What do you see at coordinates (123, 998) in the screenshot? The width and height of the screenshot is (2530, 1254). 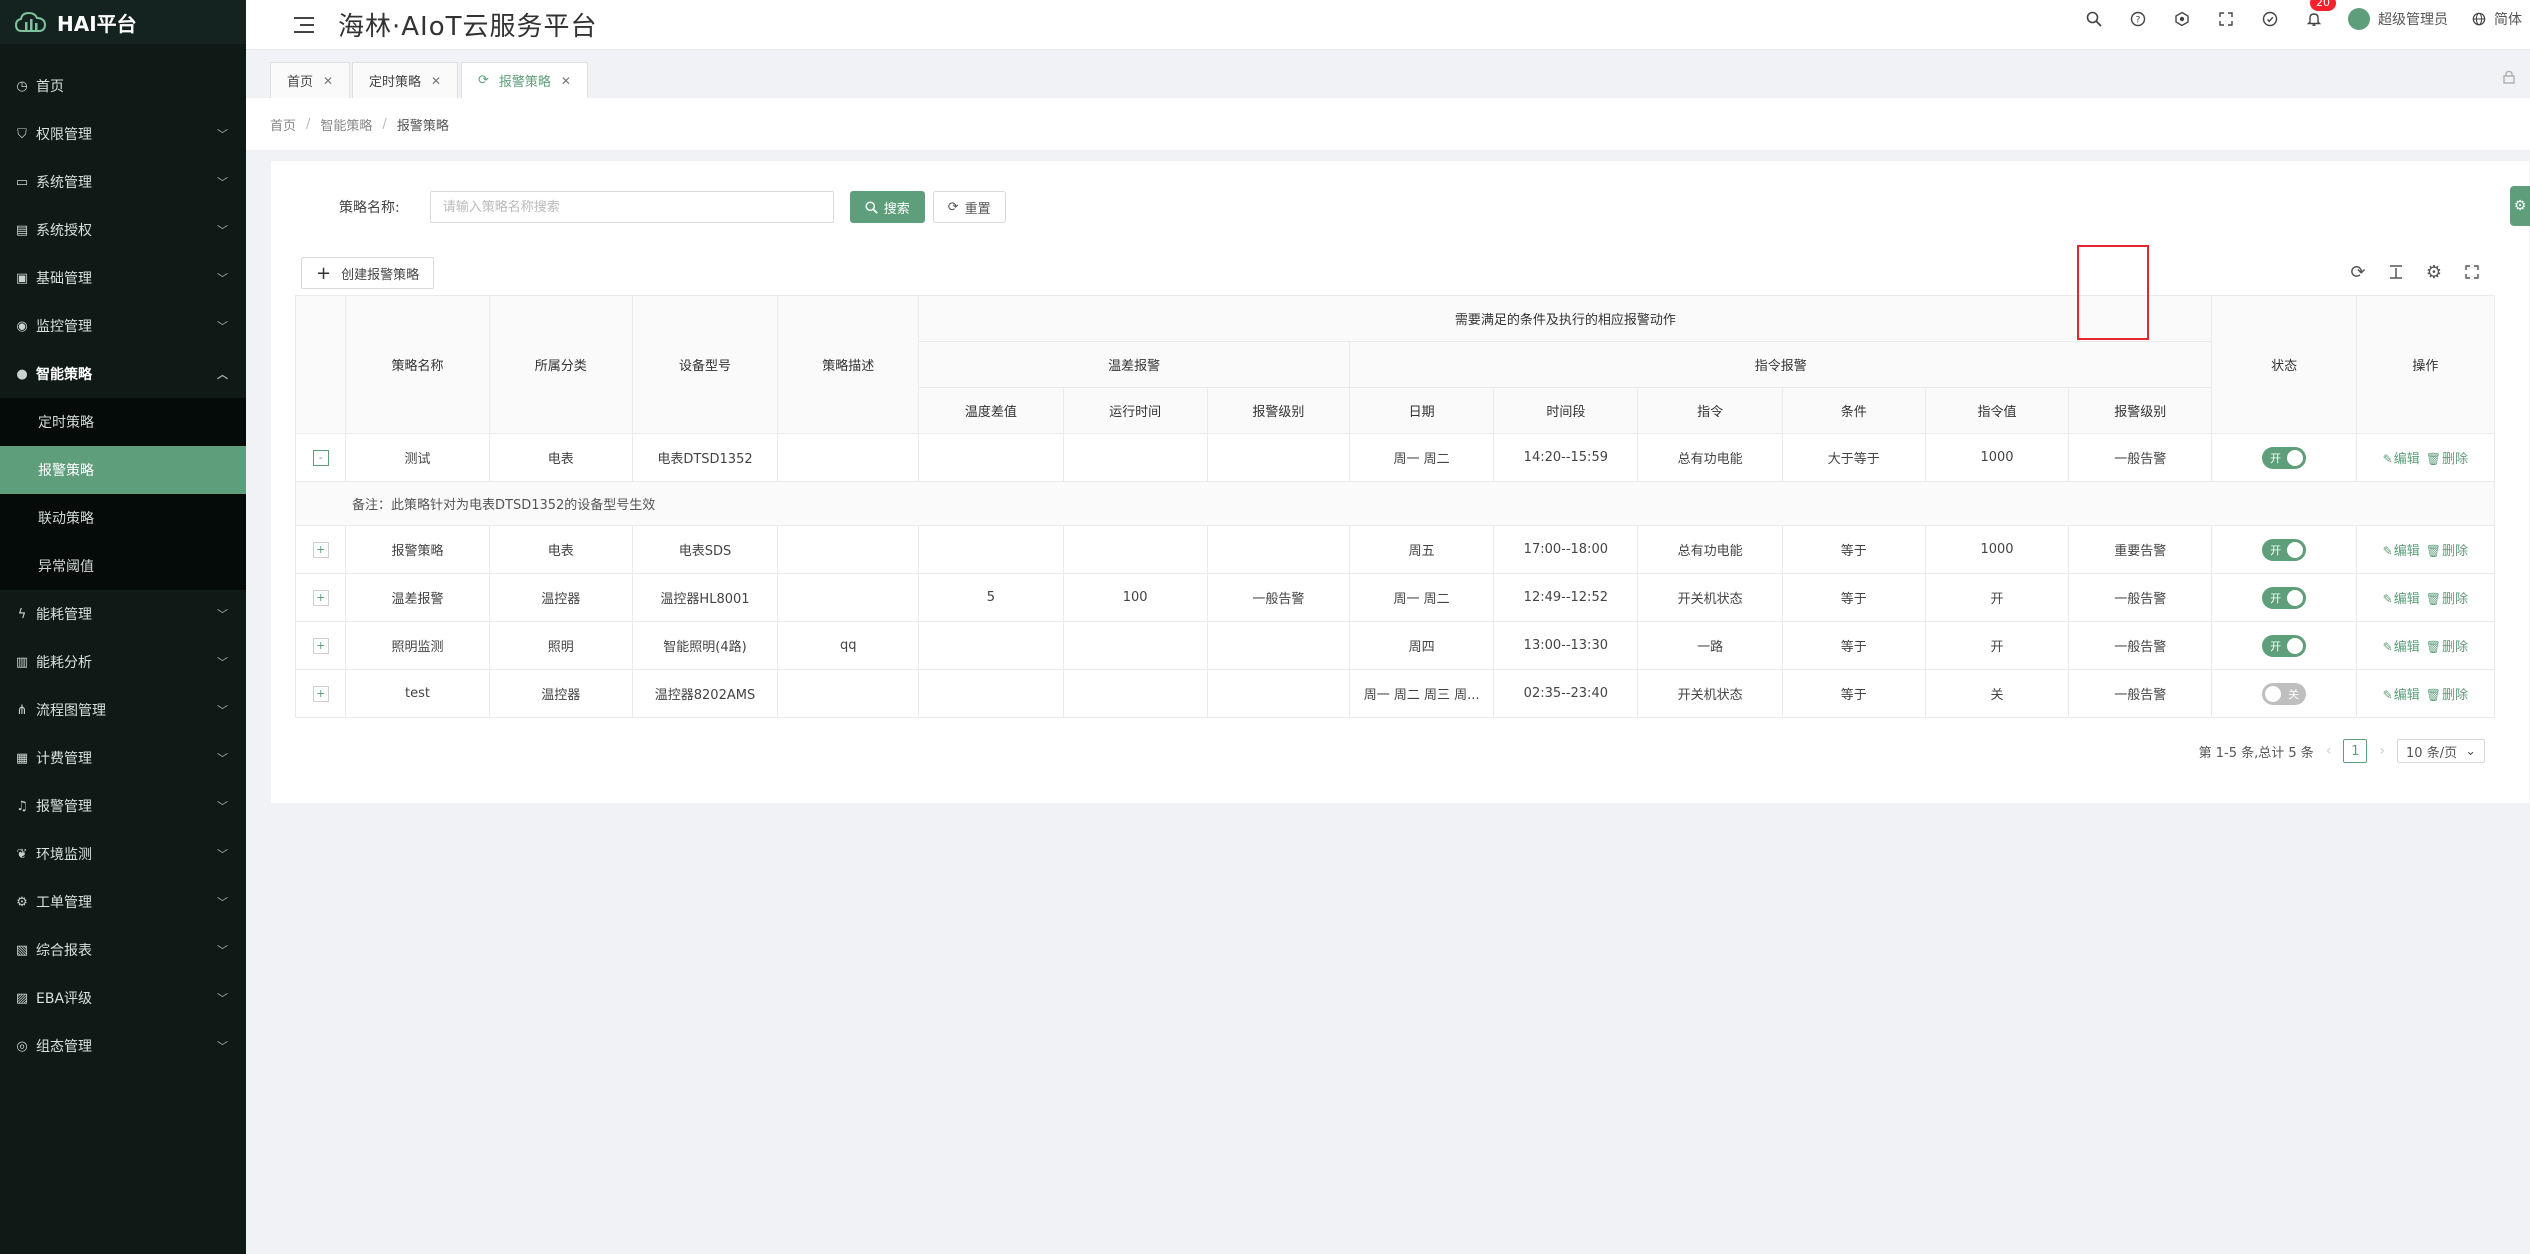 I see `sidebar-item: ▨ EBA评级 ﹀` at bounding box center [123, 998].